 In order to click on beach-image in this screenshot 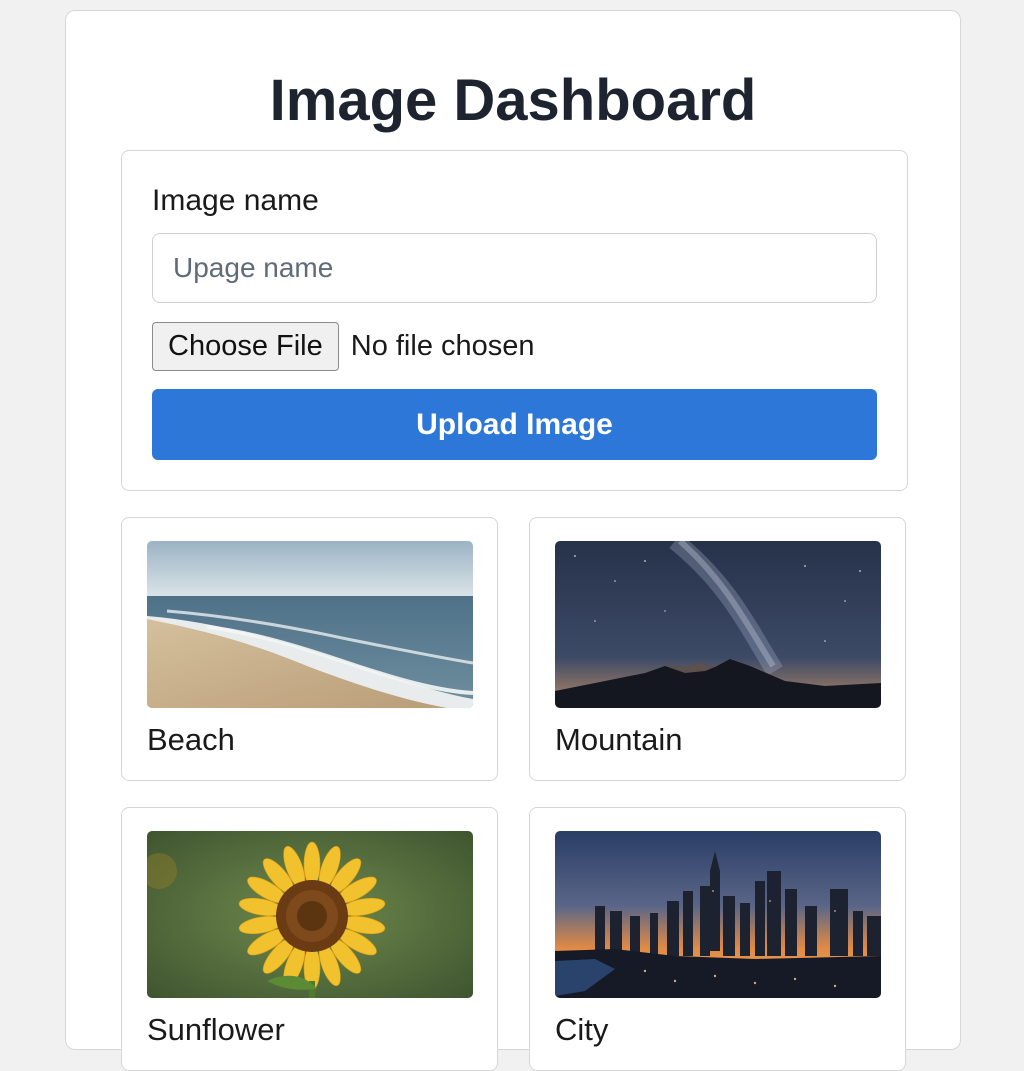, I will do `click(310, 624)`.